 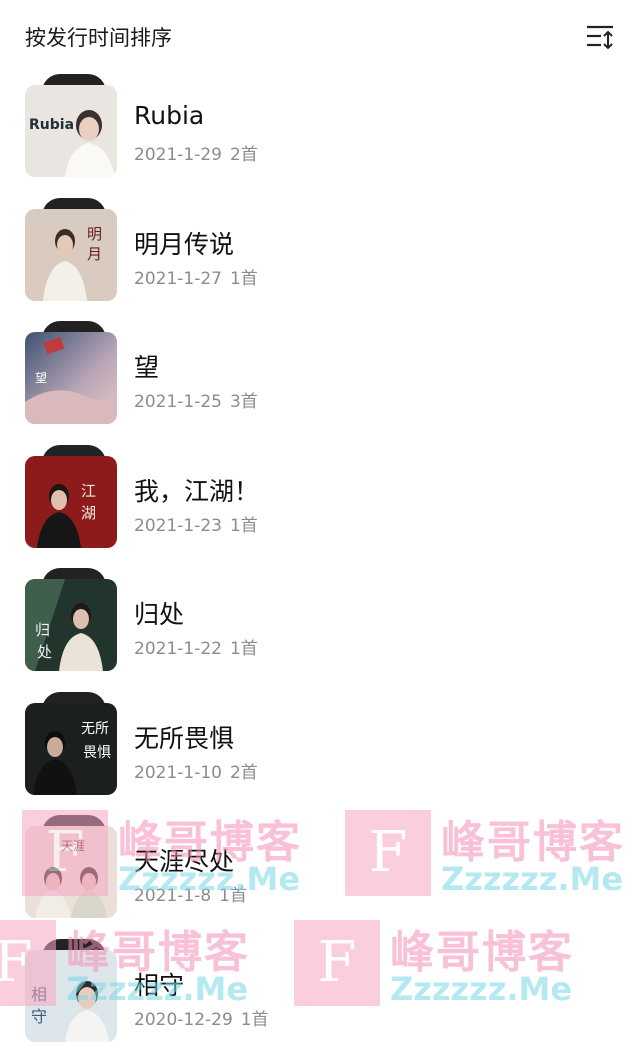 I want to click on album-cover: Rubia, so click(x=71, y=131).